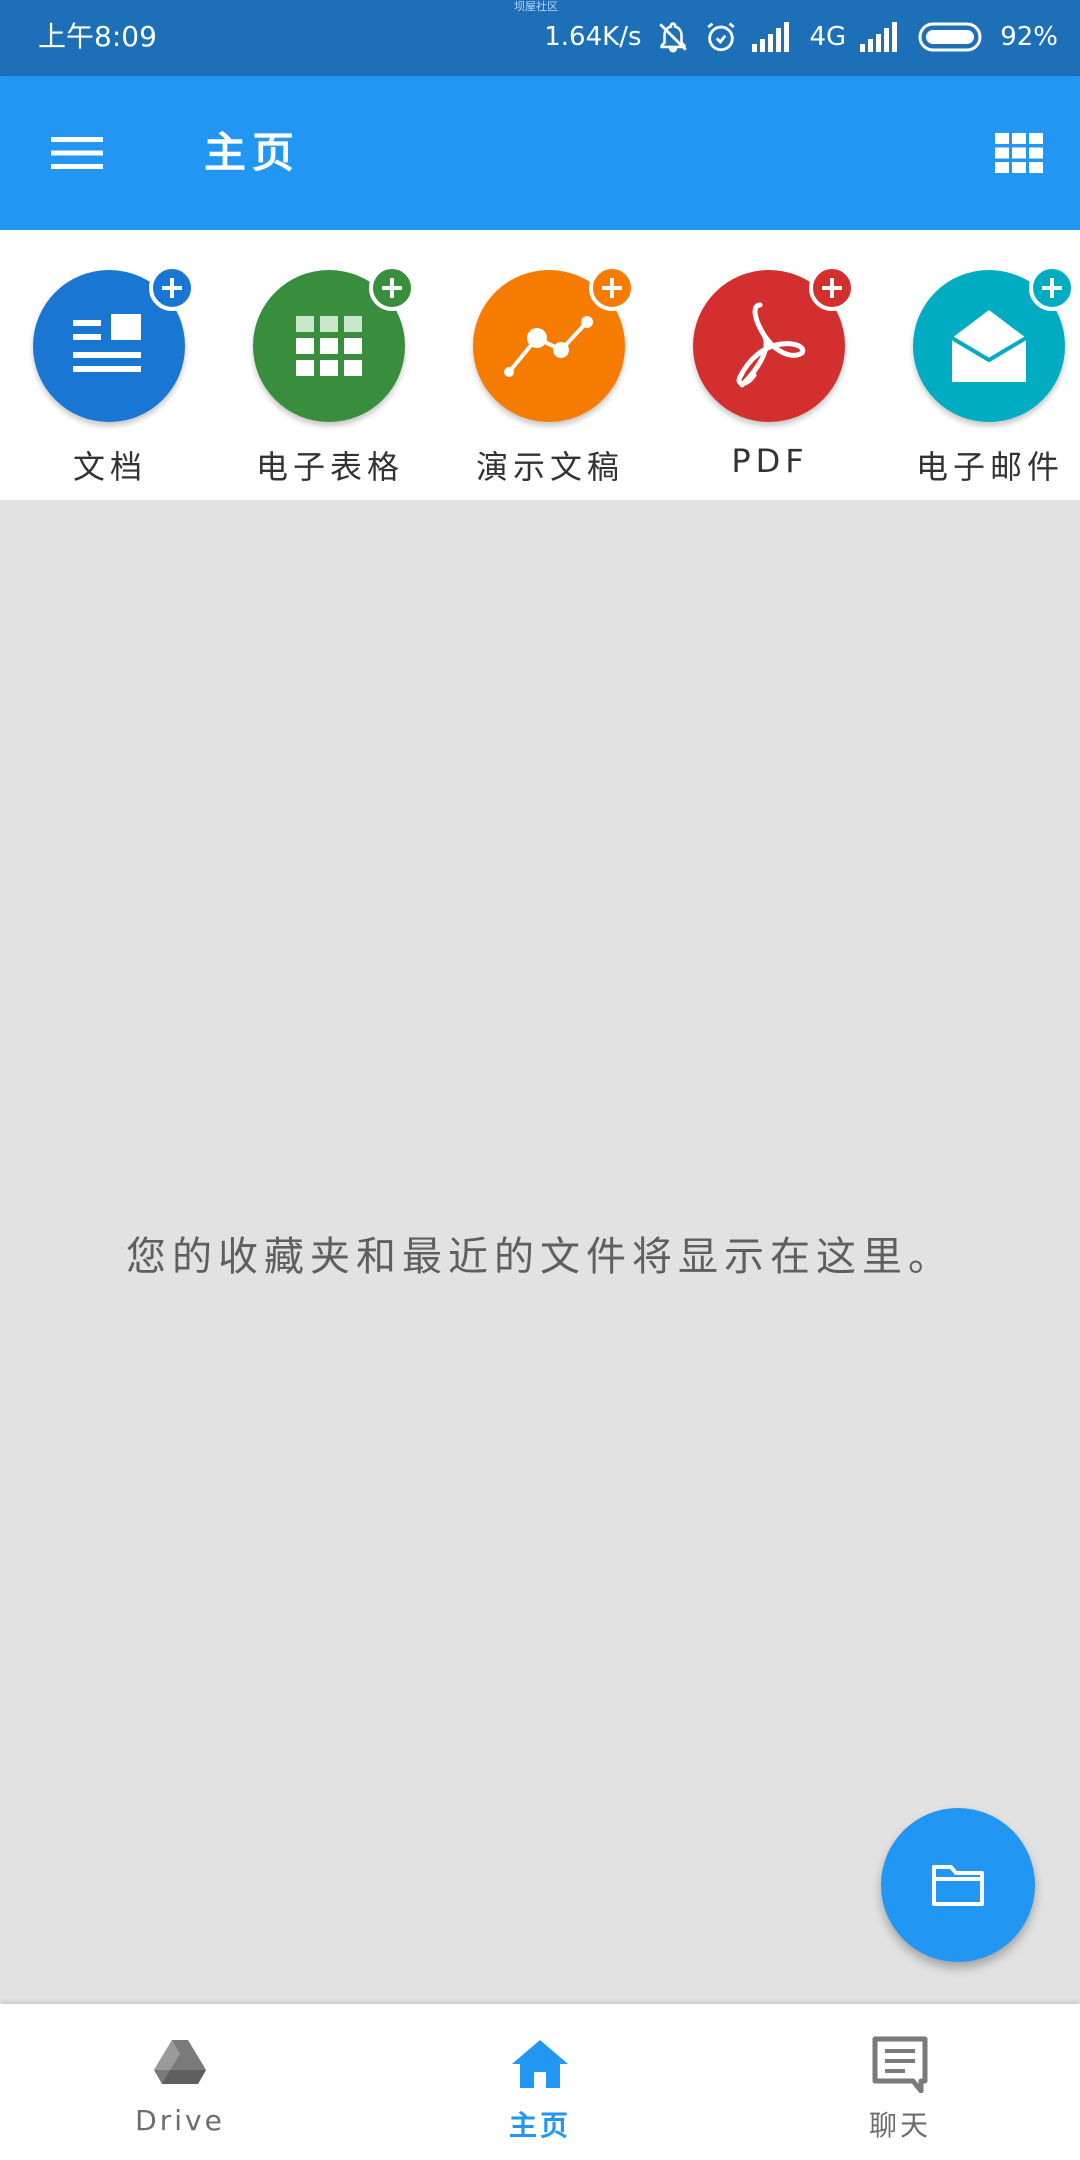  Describe the element at coordinates (720, 37) in the screenshot. I see `alarm-icon` at that location.